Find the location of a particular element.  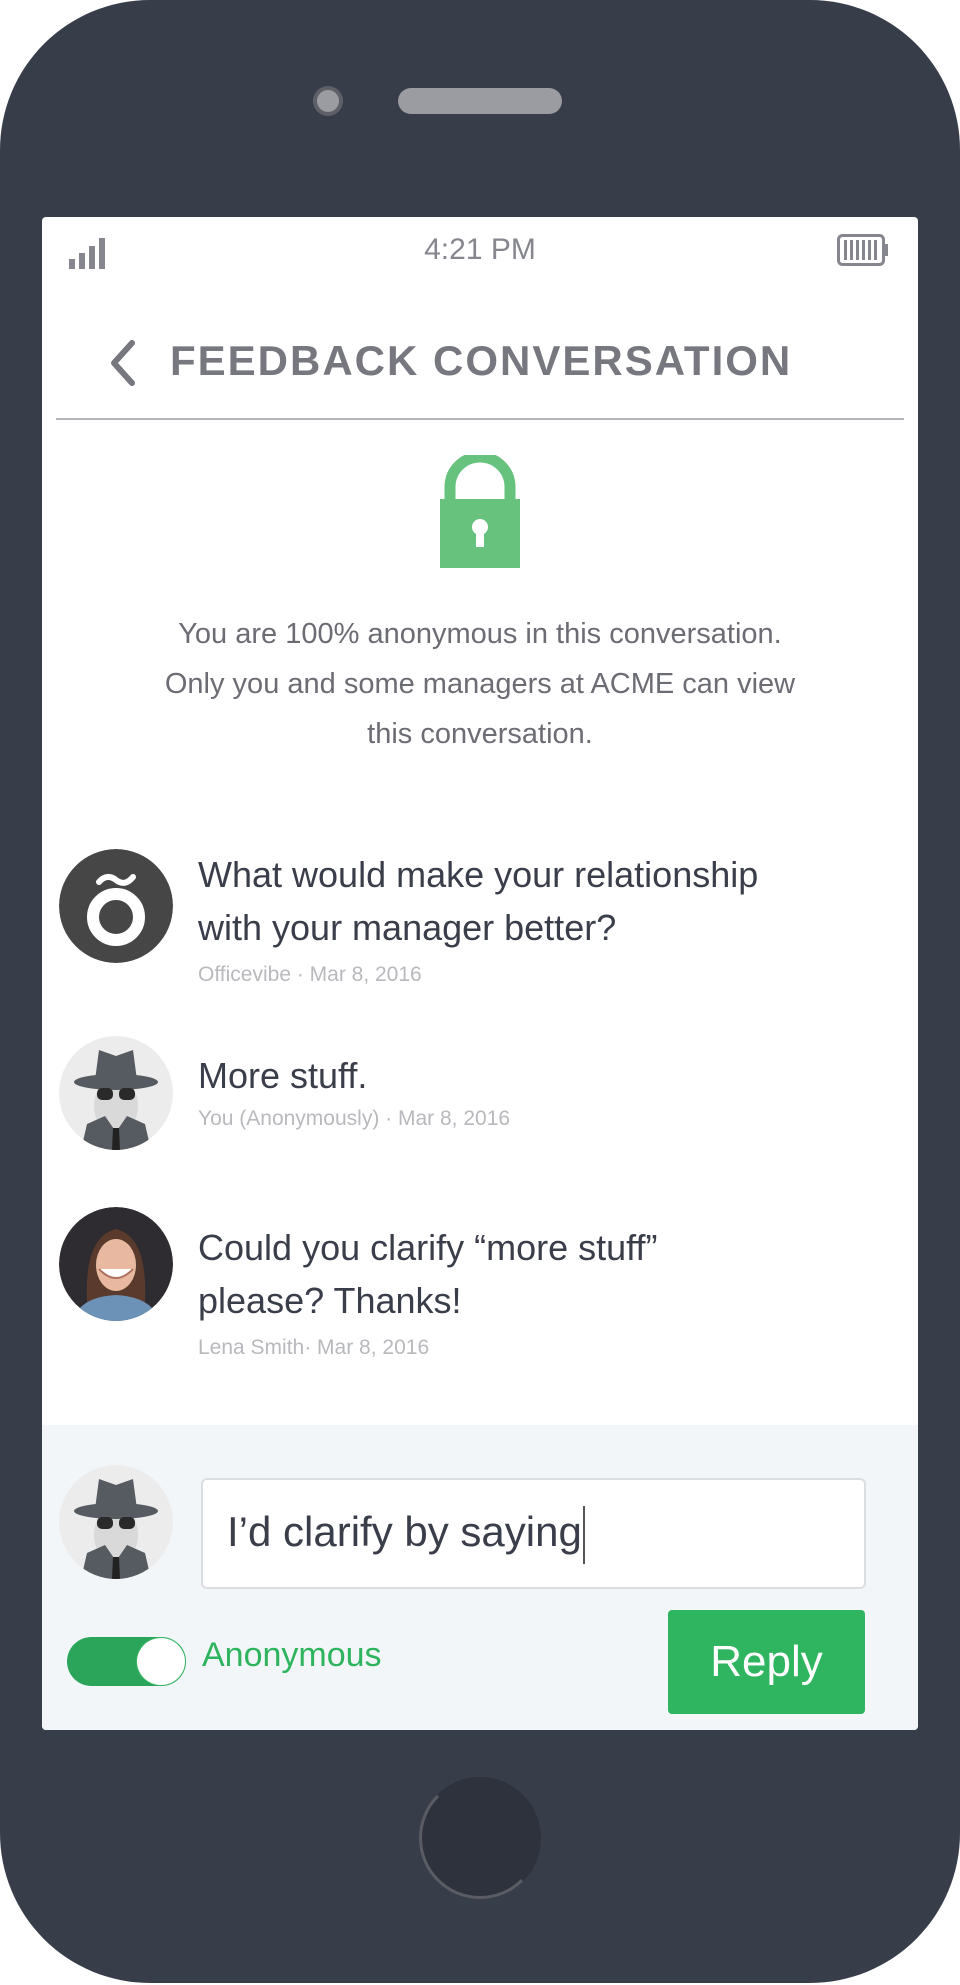

reply-input: I’d clarify by saying is located at coordinates (533, 1533).